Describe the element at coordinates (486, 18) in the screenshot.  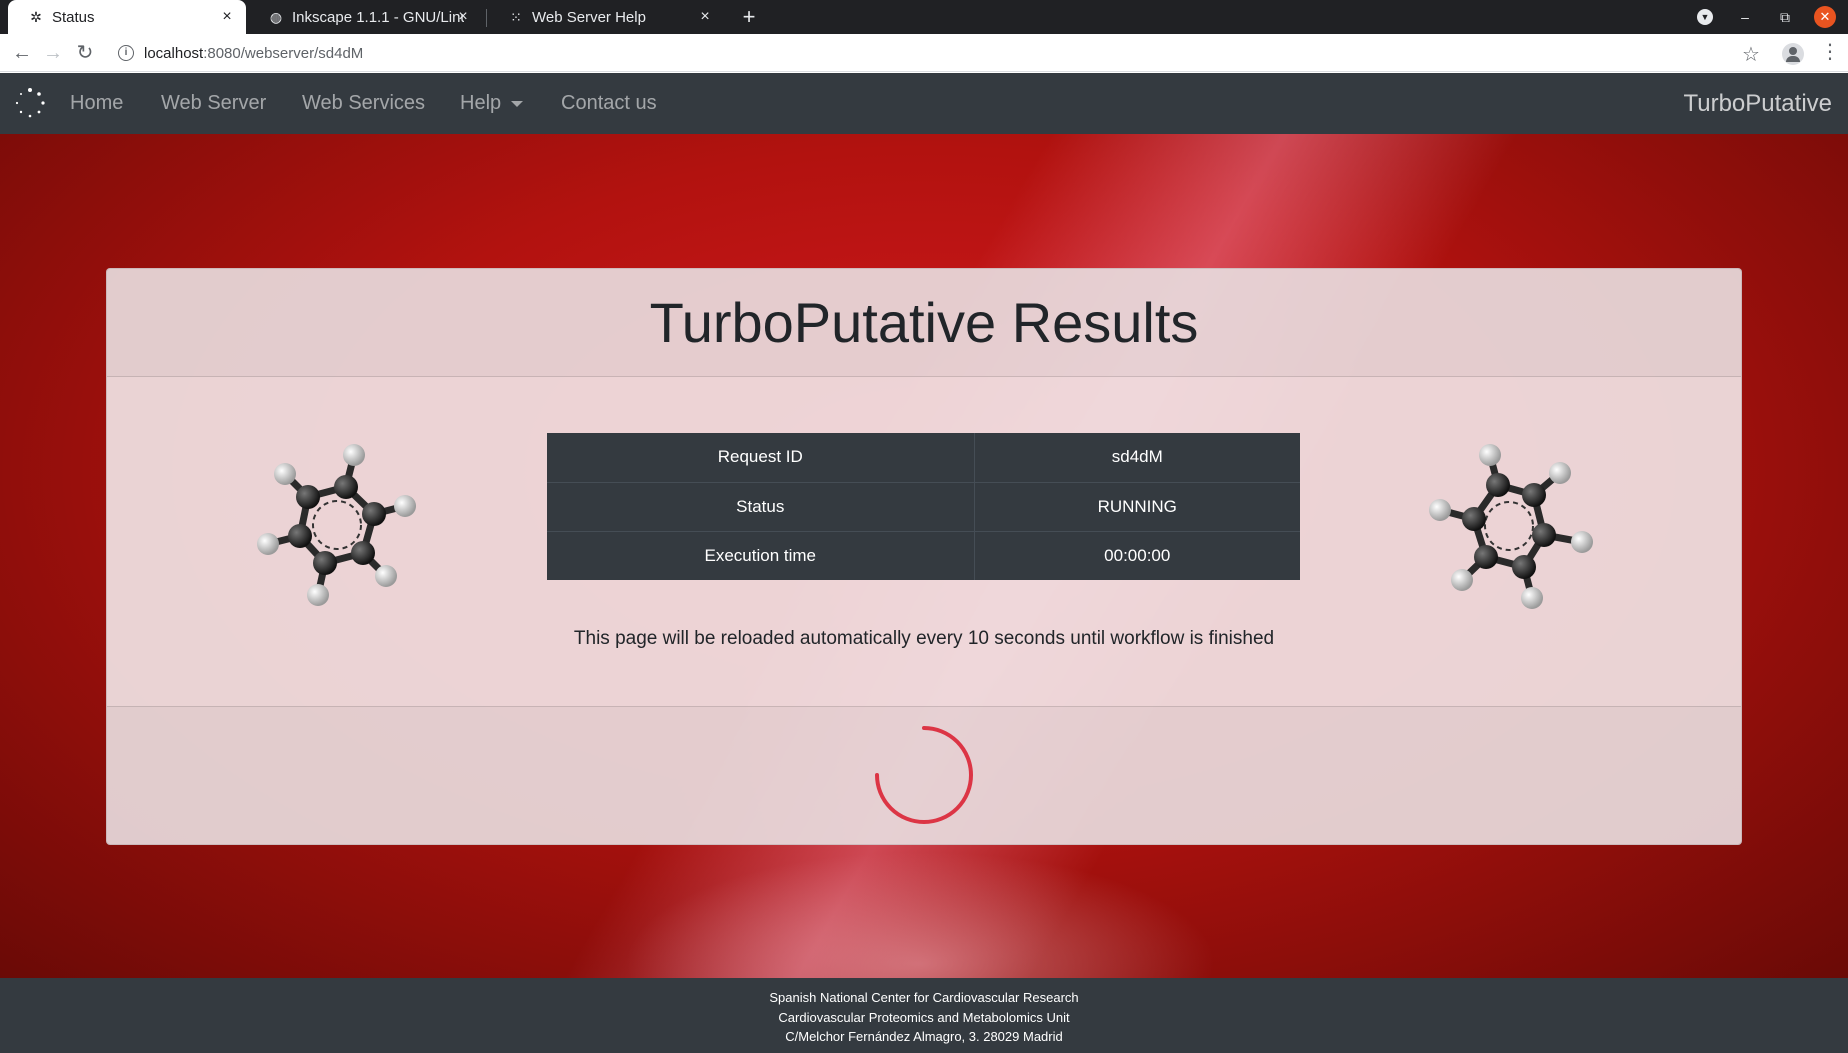
I see `tab-separator` at that location.